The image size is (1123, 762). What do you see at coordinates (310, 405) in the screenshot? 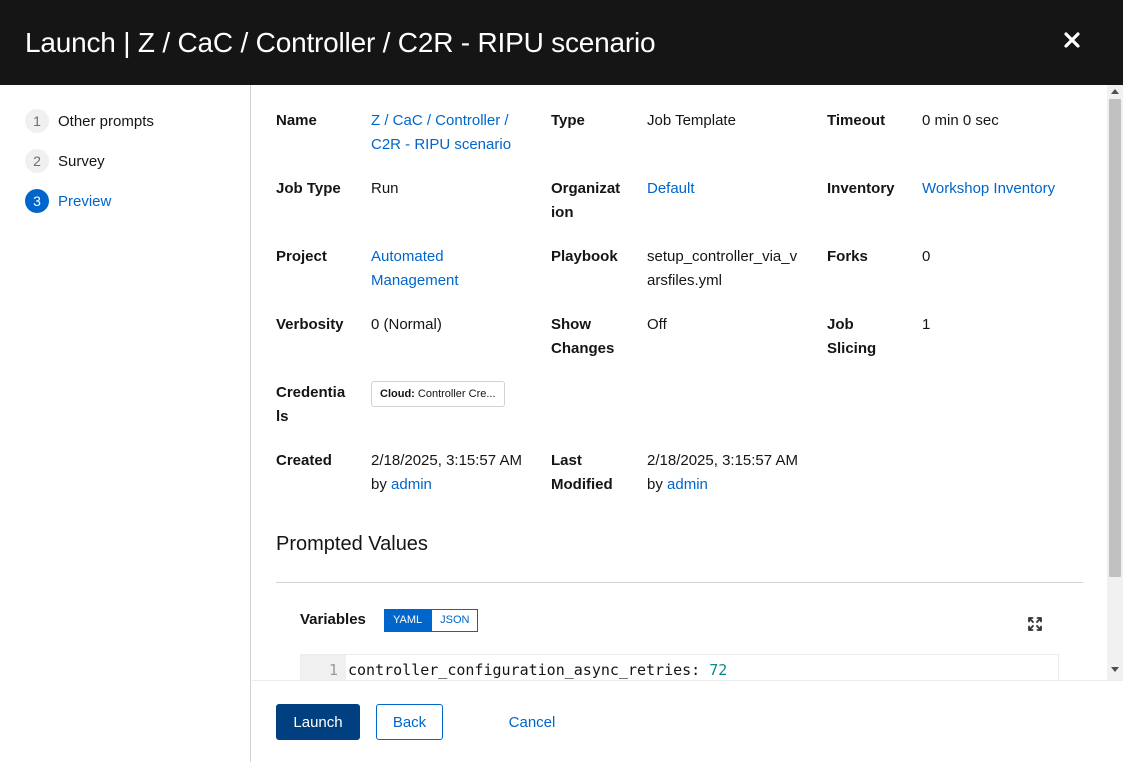
I see `credentials-label: Credentia ls` at bounding box center [310, 405].